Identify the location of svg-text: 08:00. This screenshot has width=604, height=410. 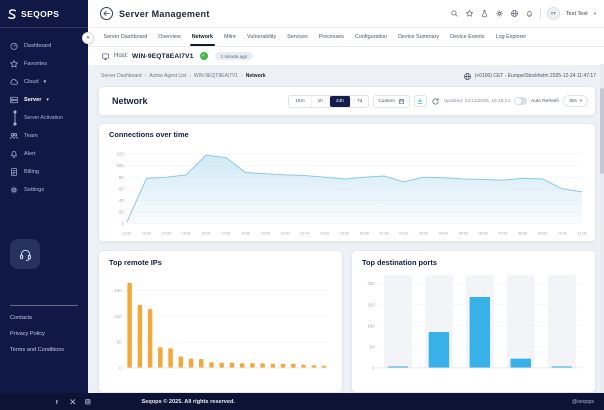
(522, 233).